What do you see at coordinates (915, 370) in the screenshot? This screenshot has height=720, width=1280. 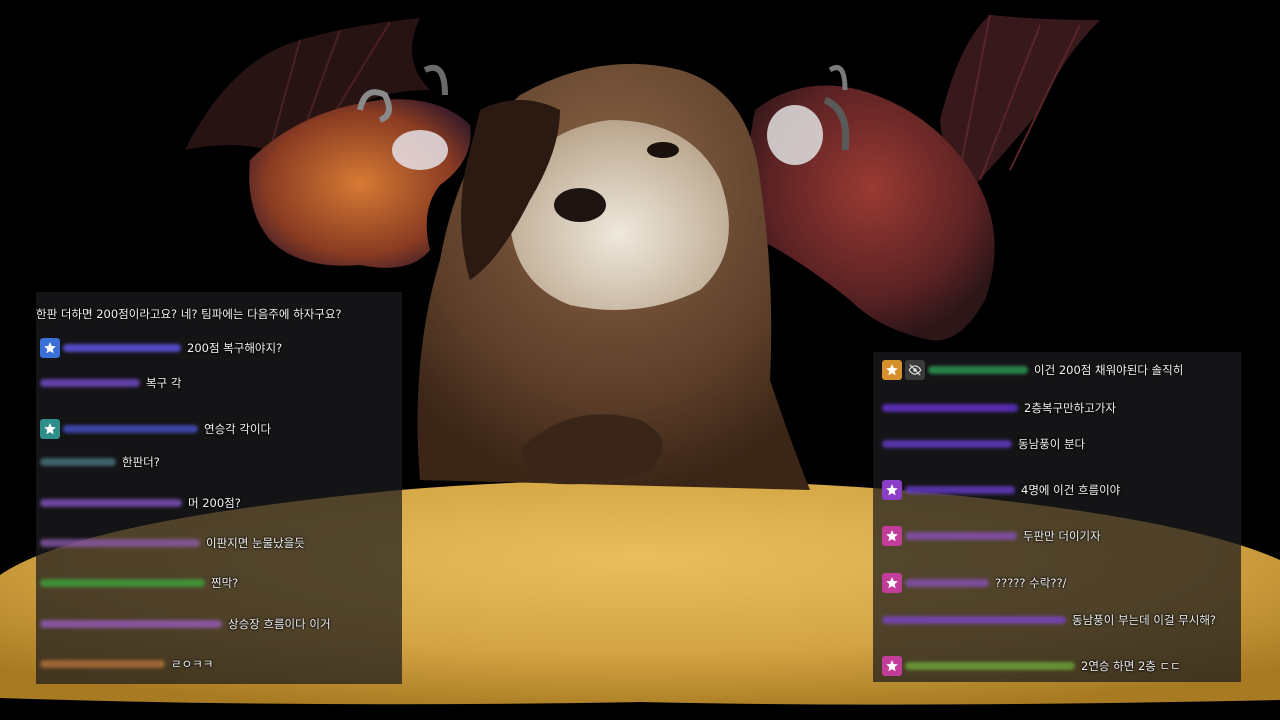 I see `eye-slash-icon` at bounding box center [915, 370].